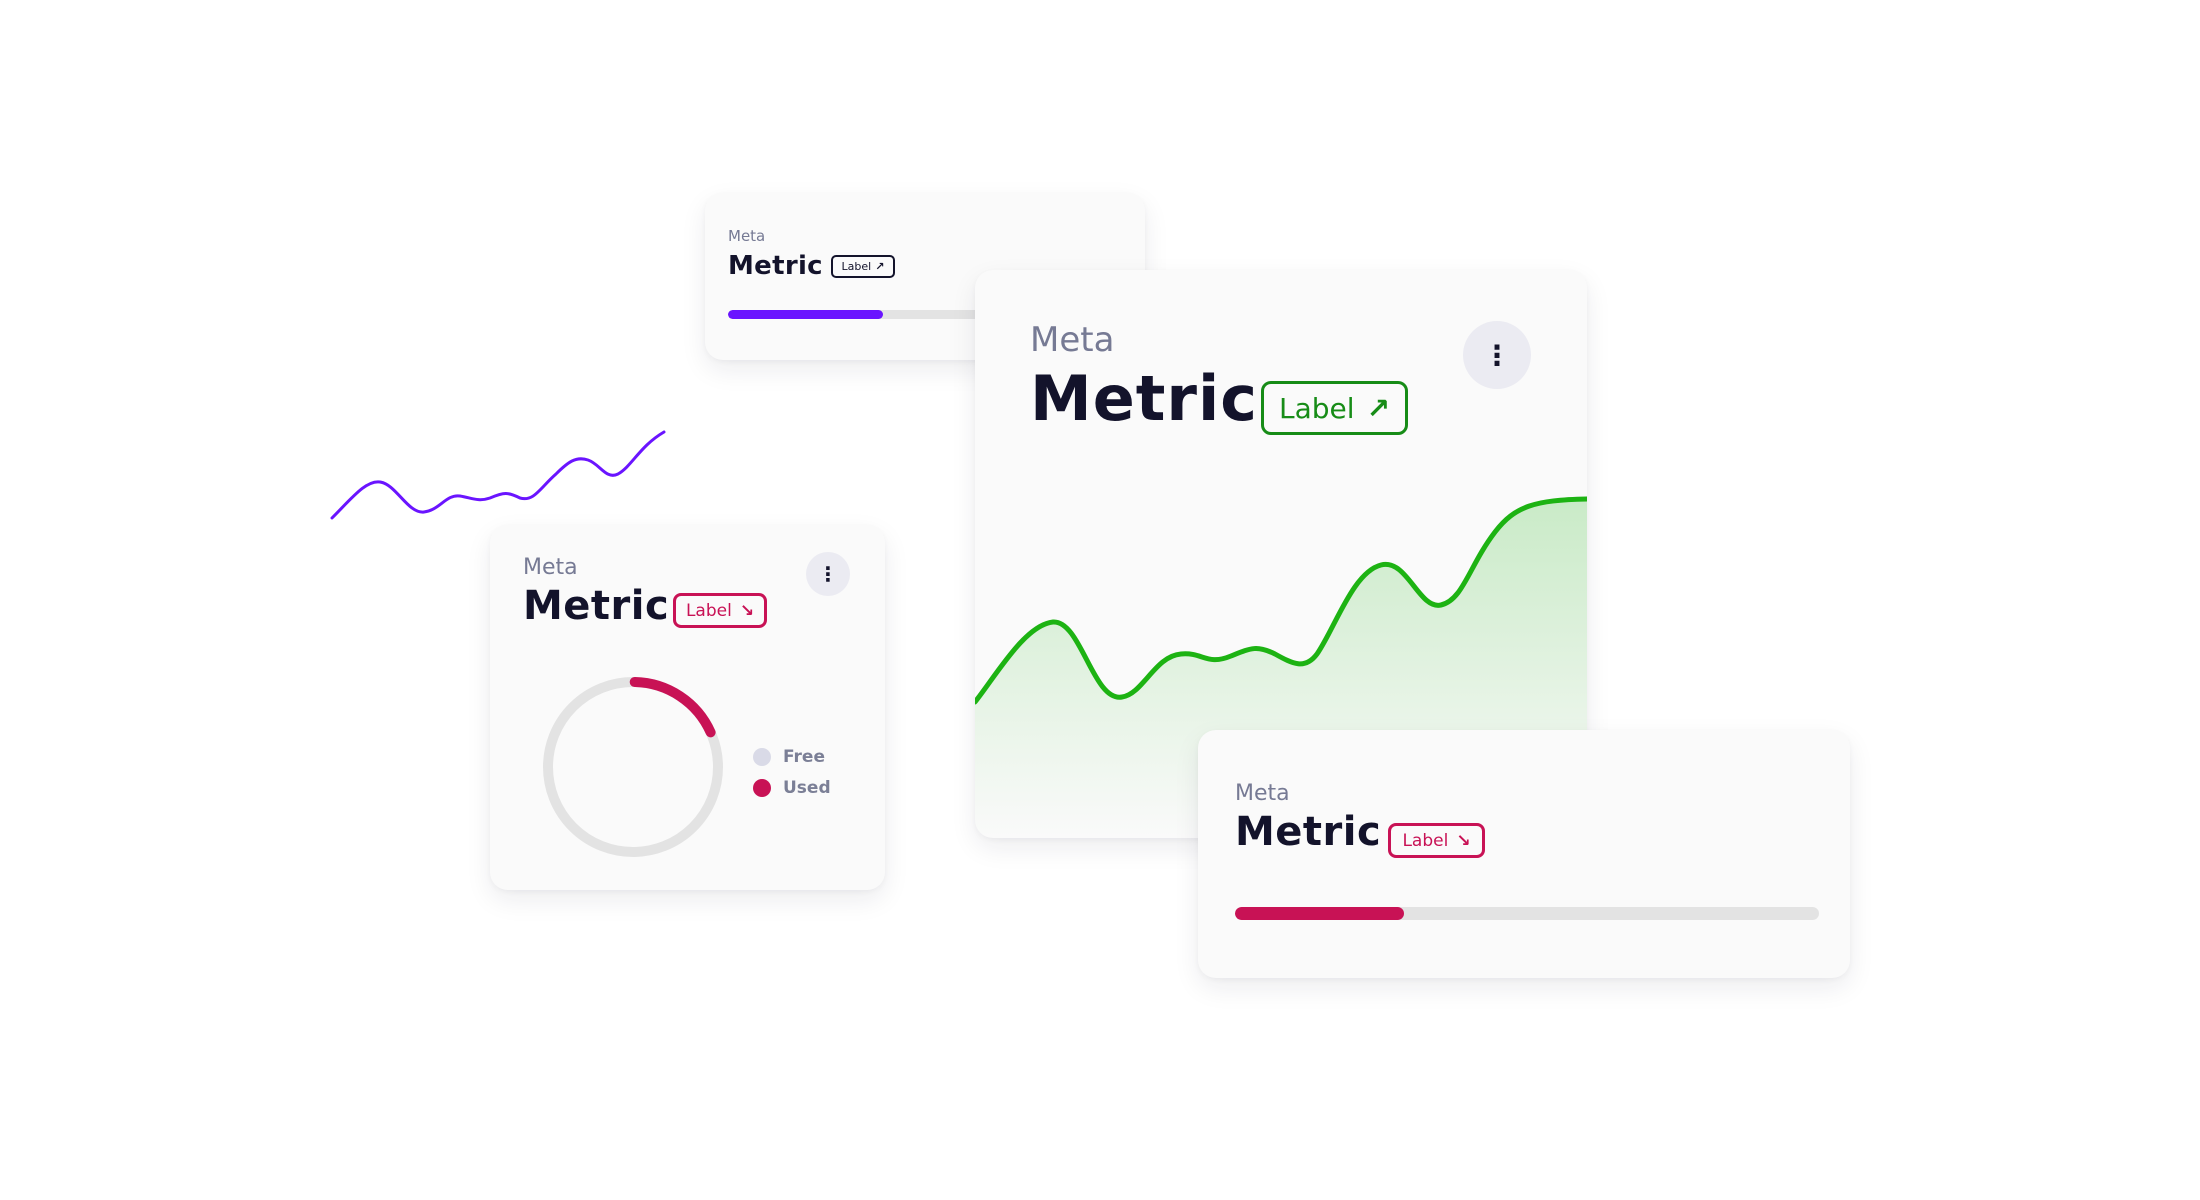  Describe the element at coordinates (804, 757) in the screenshot. I see `legend-label: Free` at that location.